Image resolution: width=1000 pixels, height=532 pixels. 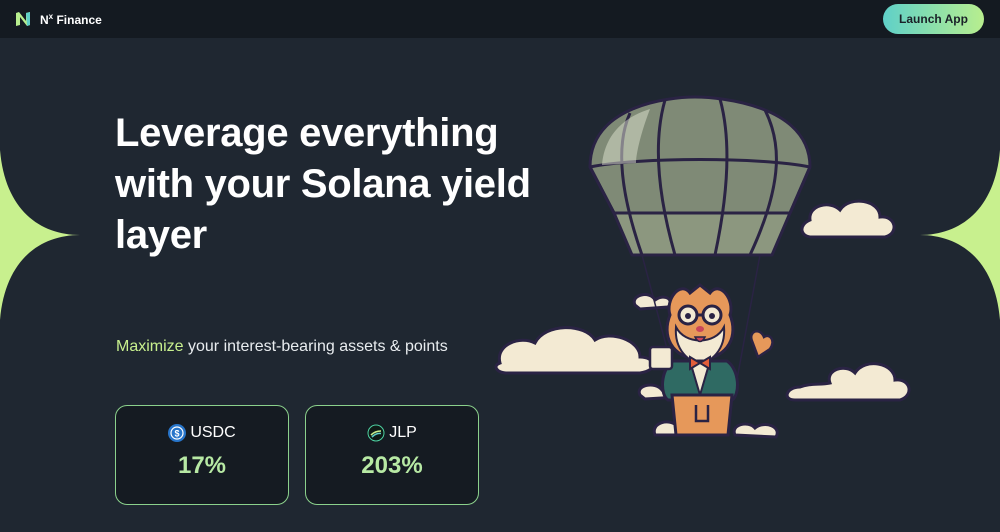 I want to click on usdc-yield-card: $ USDC 17%, so click(x=202, y=455).